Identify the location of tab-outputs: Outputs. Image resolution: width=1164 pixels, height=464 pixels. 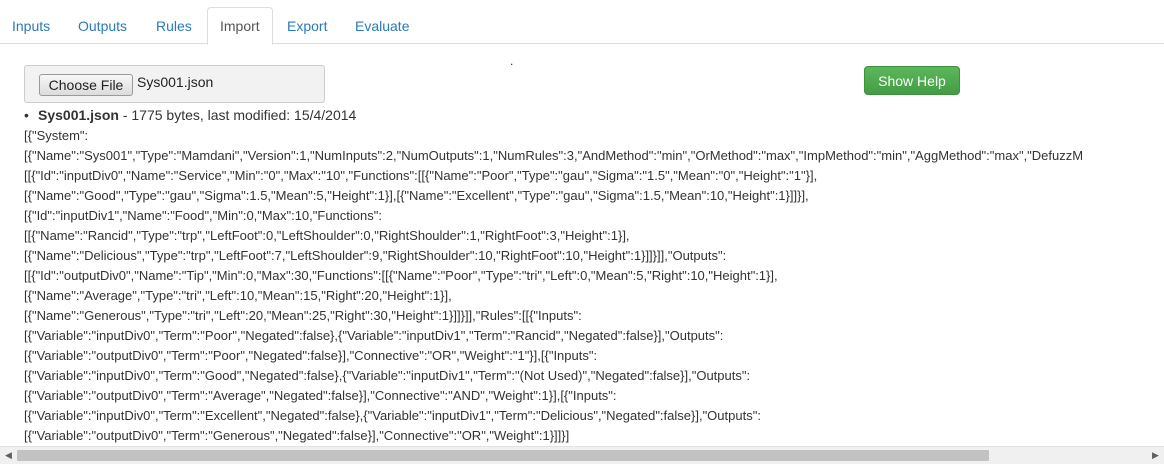
(102, 26).